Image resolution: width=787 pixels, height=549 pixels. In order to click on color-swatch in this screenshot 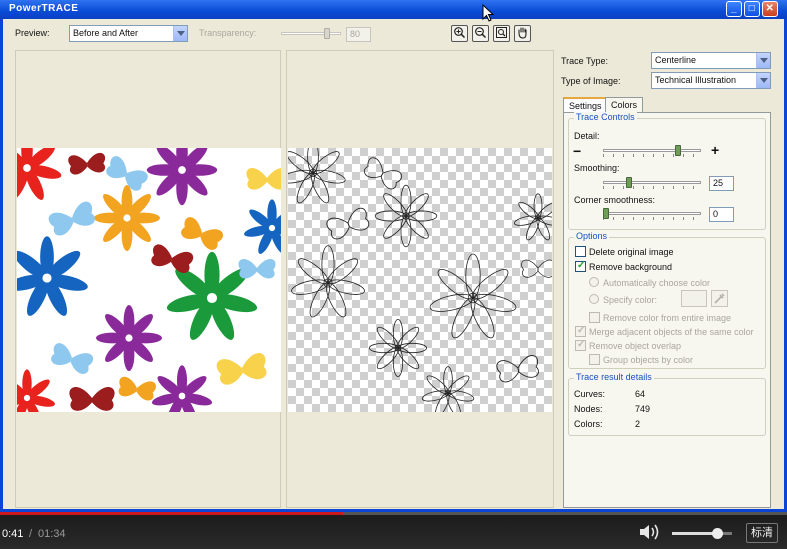, I will do `click(694, 298)`.